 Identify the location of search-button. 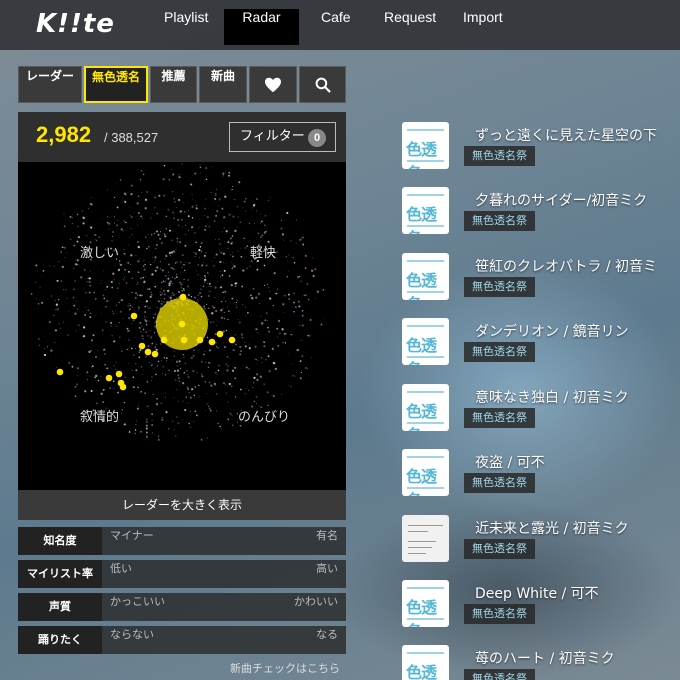
(322, 84).